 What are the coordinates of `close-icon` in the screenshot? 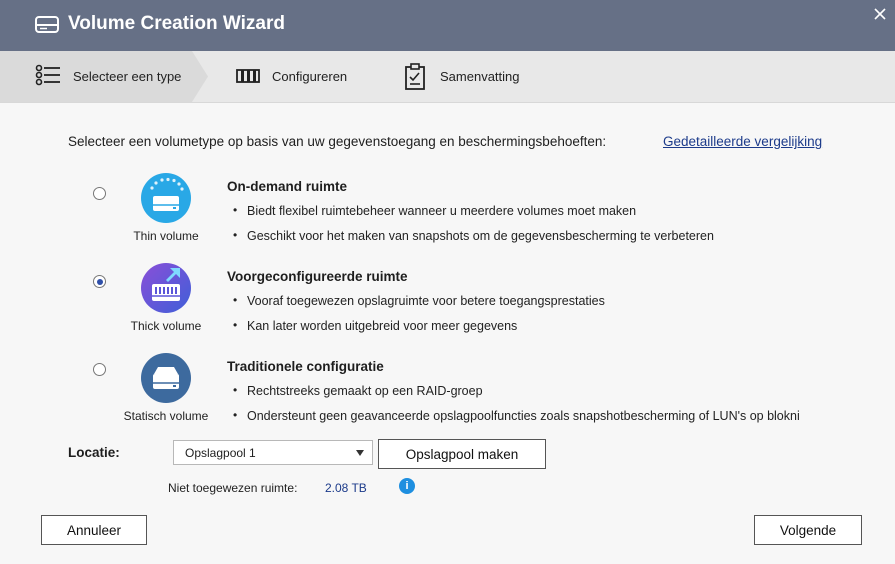 It's located at (880, 14).